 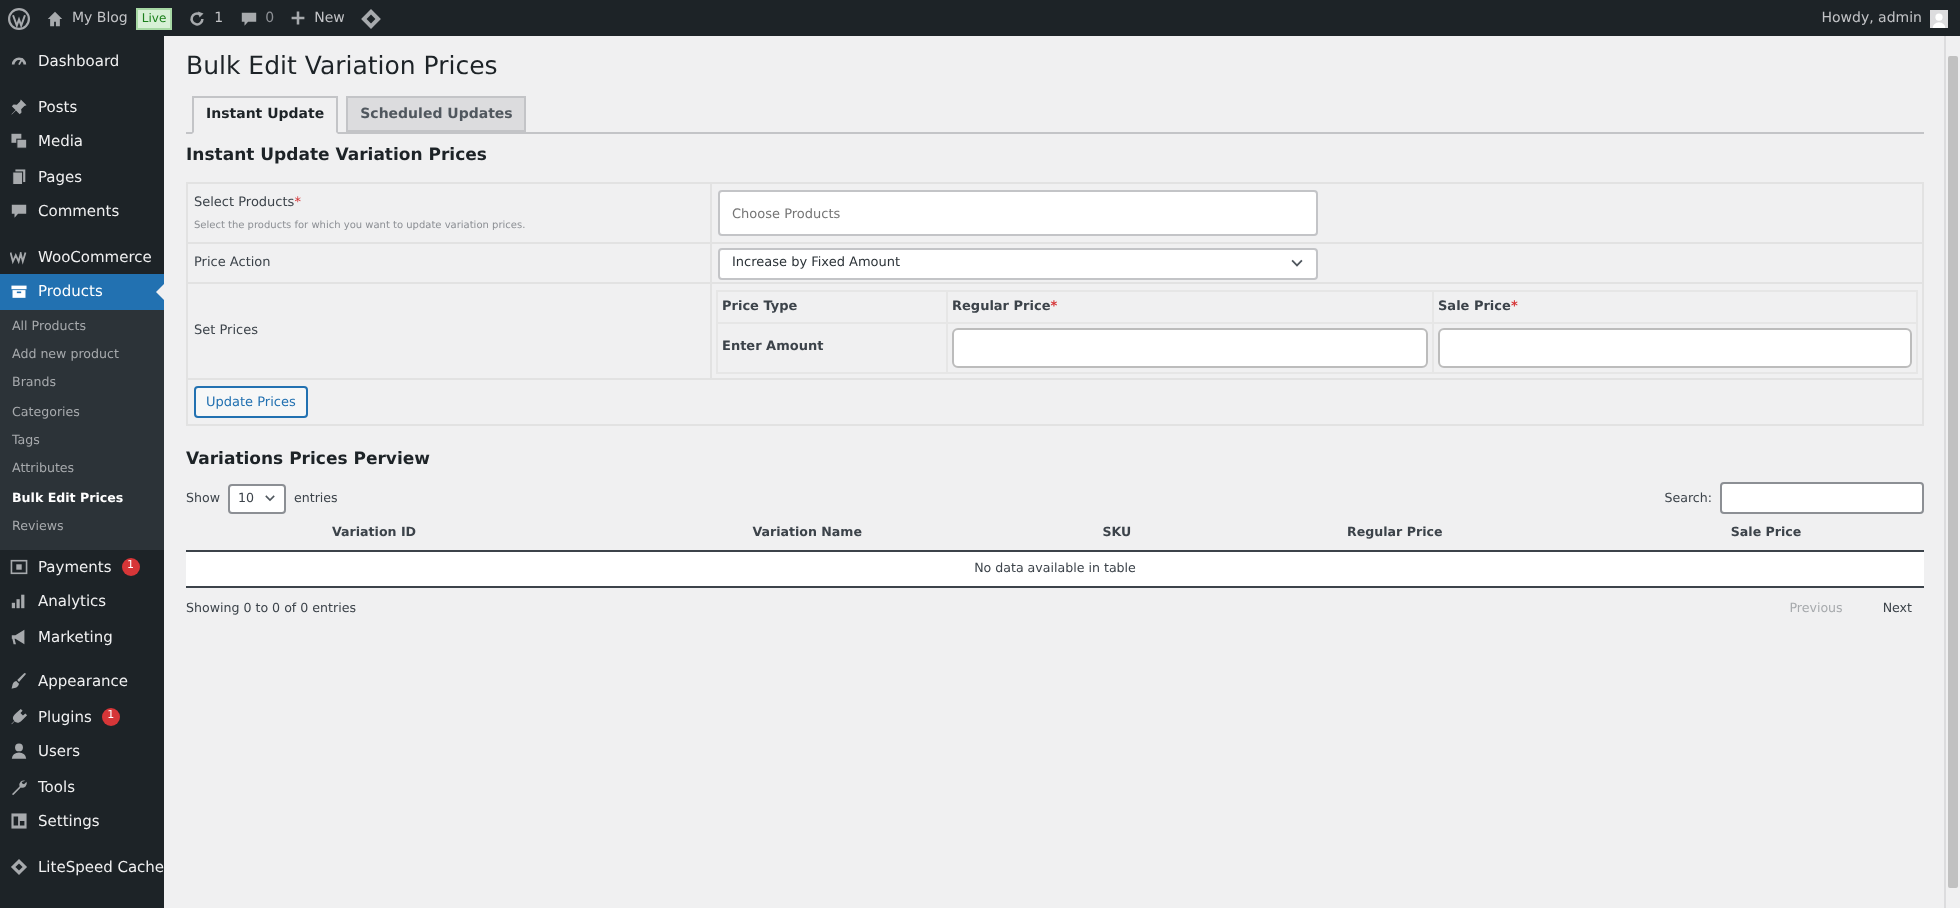 I want to click on plus-icon, so click(x=298, y=18).